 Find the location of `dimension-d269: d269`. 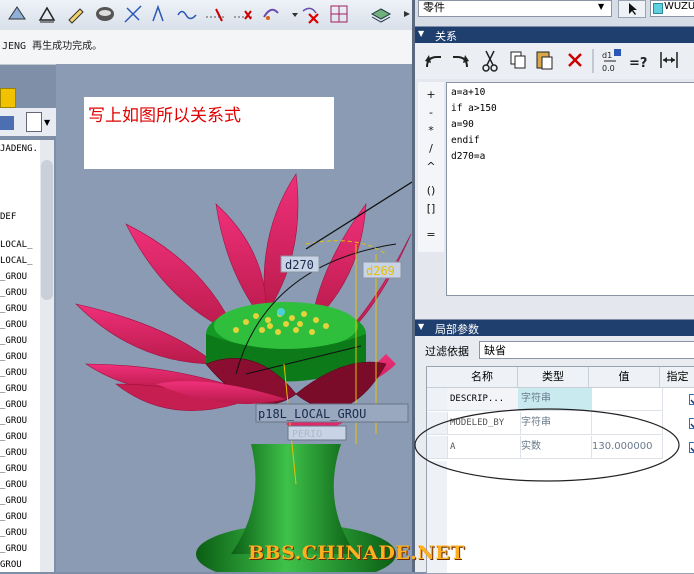

dimension-d269: d269 is located at coordinates (380, 271).